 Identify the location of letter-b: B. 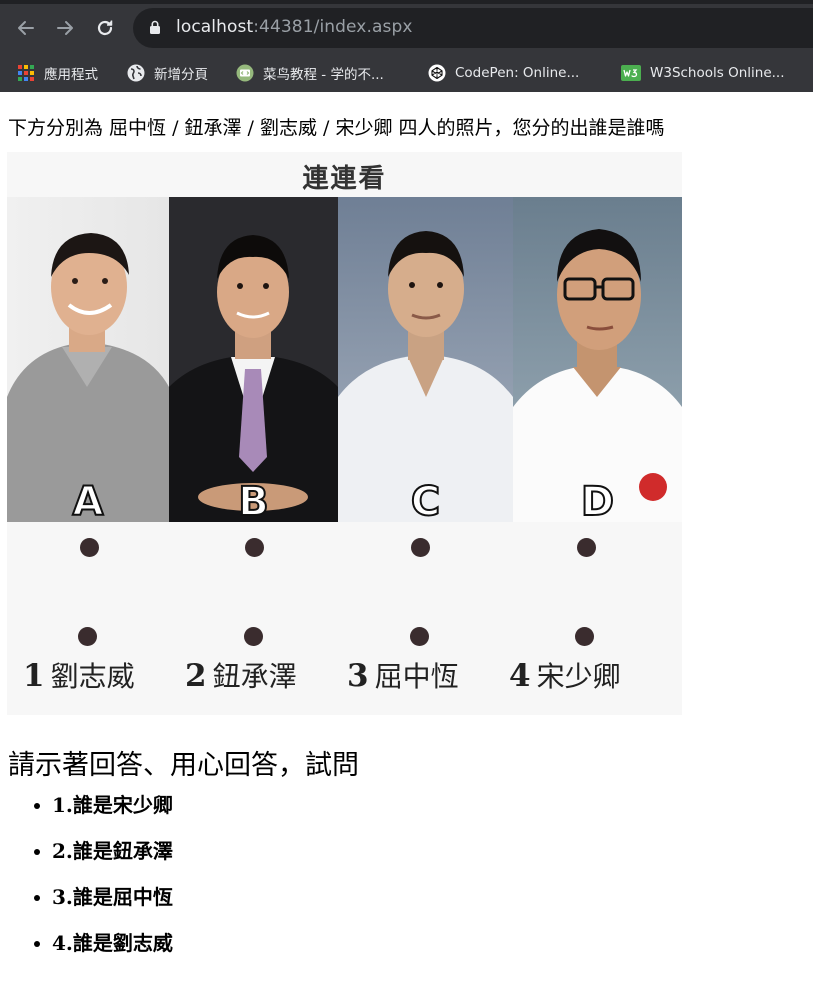
(253, 500).